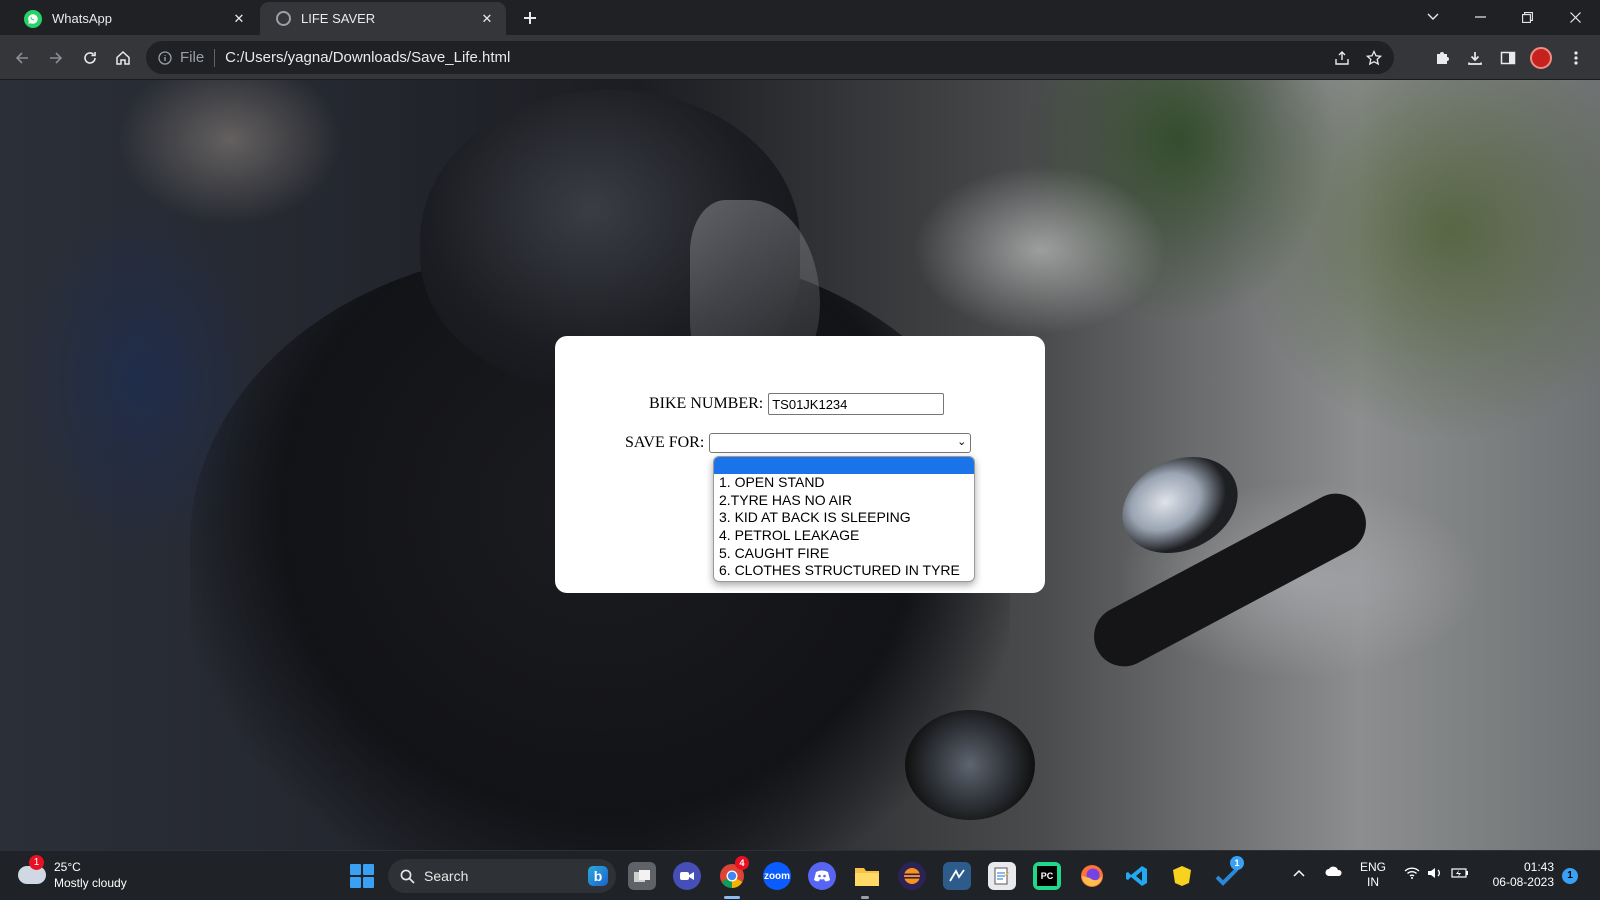 Image resolution: width=1600 pixels, height=900 pixels. What do you see at coordinates (1182, 876) in the screenshot?
I see `sticky-notes-icon` at bounding box center [1182, 876].